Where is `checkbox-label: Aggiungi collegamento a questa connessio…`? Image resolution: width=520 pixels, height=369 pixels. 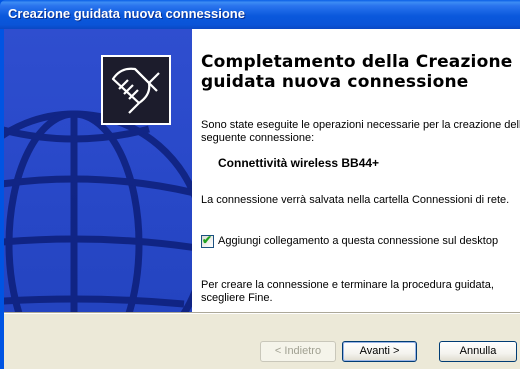
checkbox-label: Aggiungi collegamento a questa connessio… is located at coordinates (358, 241).